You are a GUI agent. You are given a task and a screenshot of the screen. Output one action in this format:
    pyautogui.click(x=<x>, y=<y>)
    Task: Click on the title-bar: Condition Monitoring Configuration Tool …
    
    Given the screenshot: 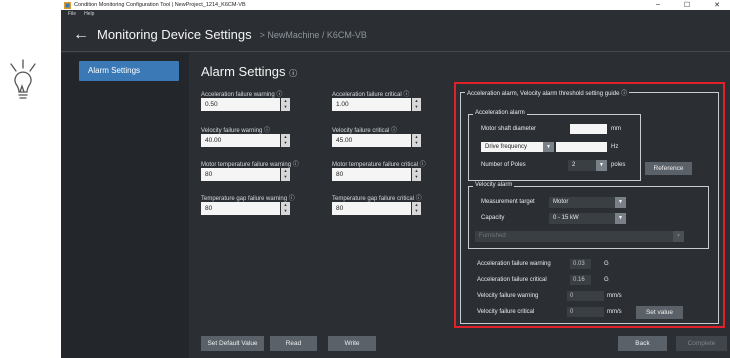 What is the action you would take?
    pyautogui.click(x=395, y=5)
    